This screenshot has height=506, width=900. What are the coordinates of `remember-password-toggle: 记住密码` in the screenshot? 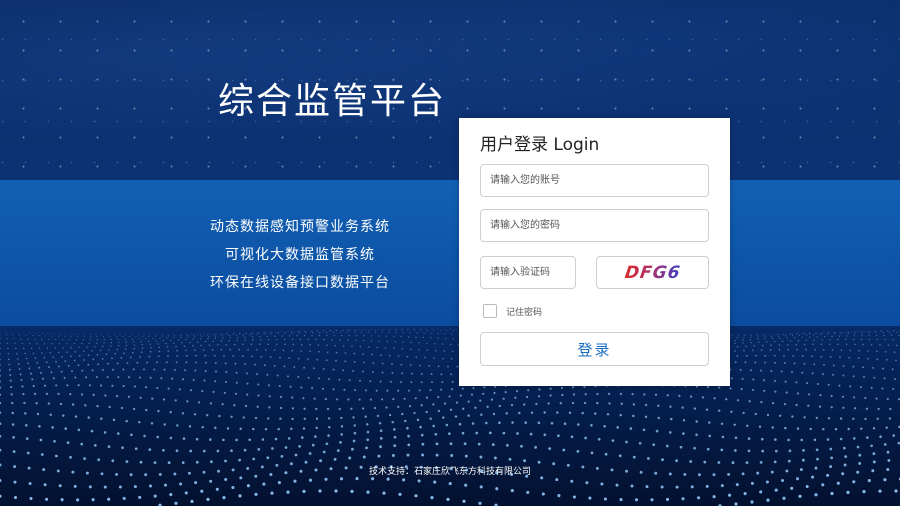 It's located at (512, 311).